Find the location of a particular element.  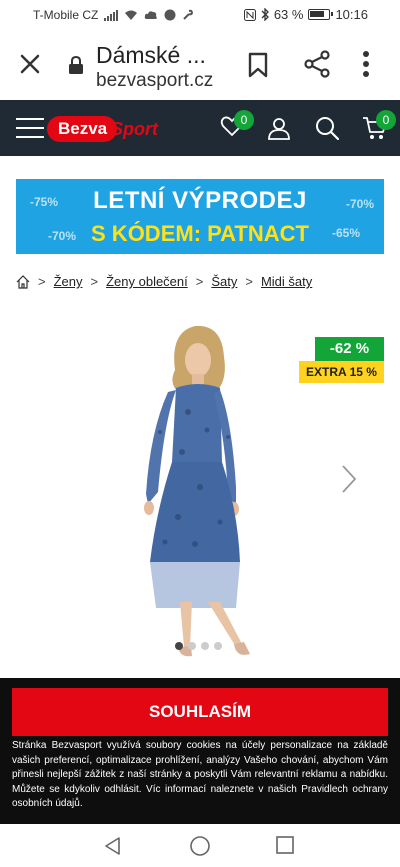

wishlist-count-badge: 0 is located at coordinates (244, 120).